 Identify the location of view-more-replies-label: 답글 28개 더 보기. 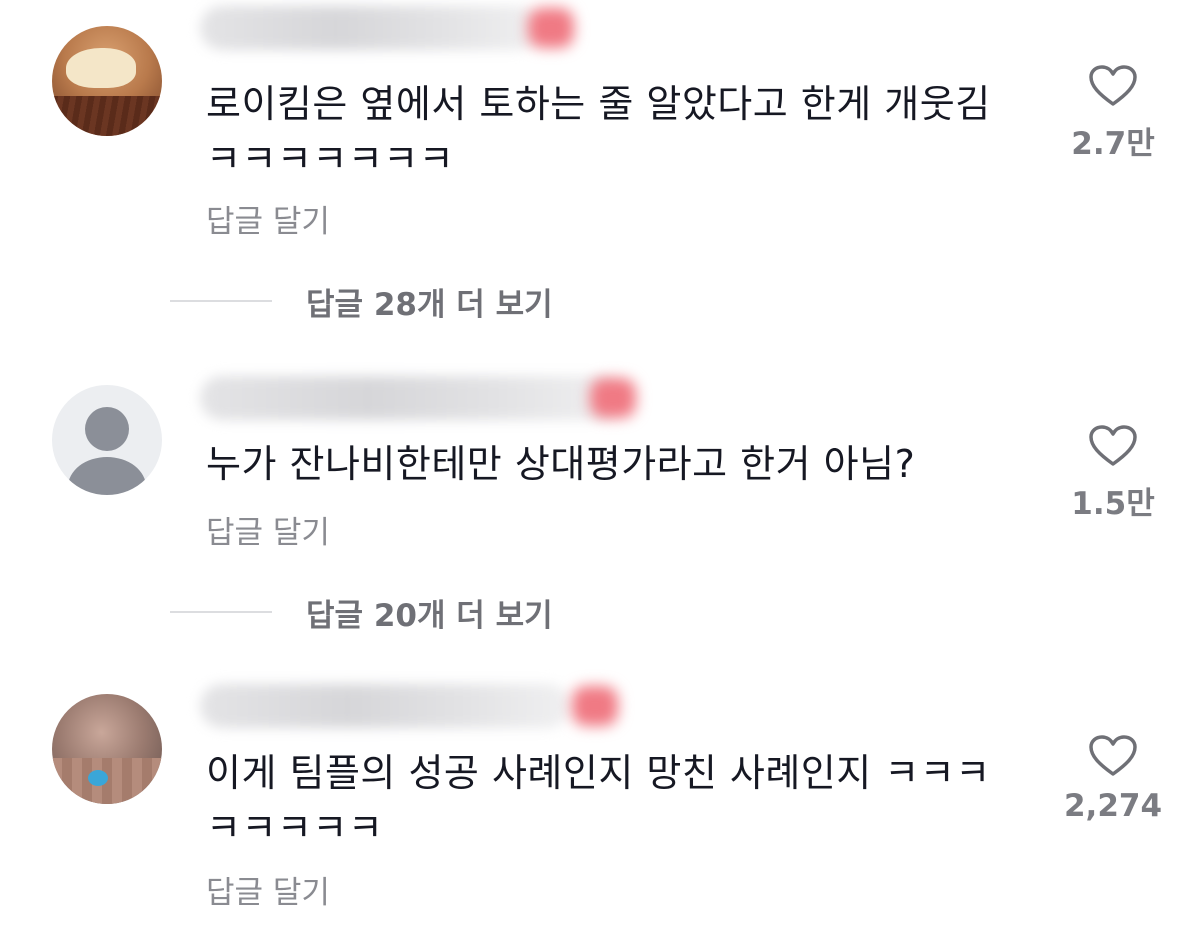
(429, 304).